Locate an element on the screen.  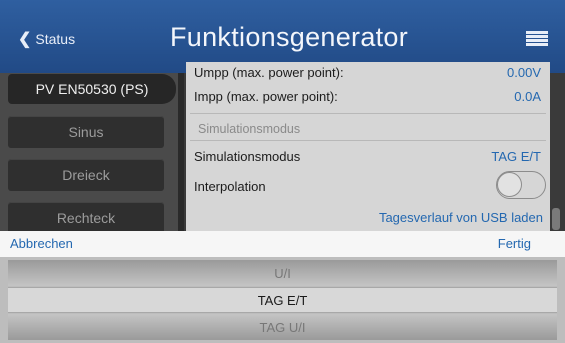
toggle-knob is located at coordinates (509, 184).